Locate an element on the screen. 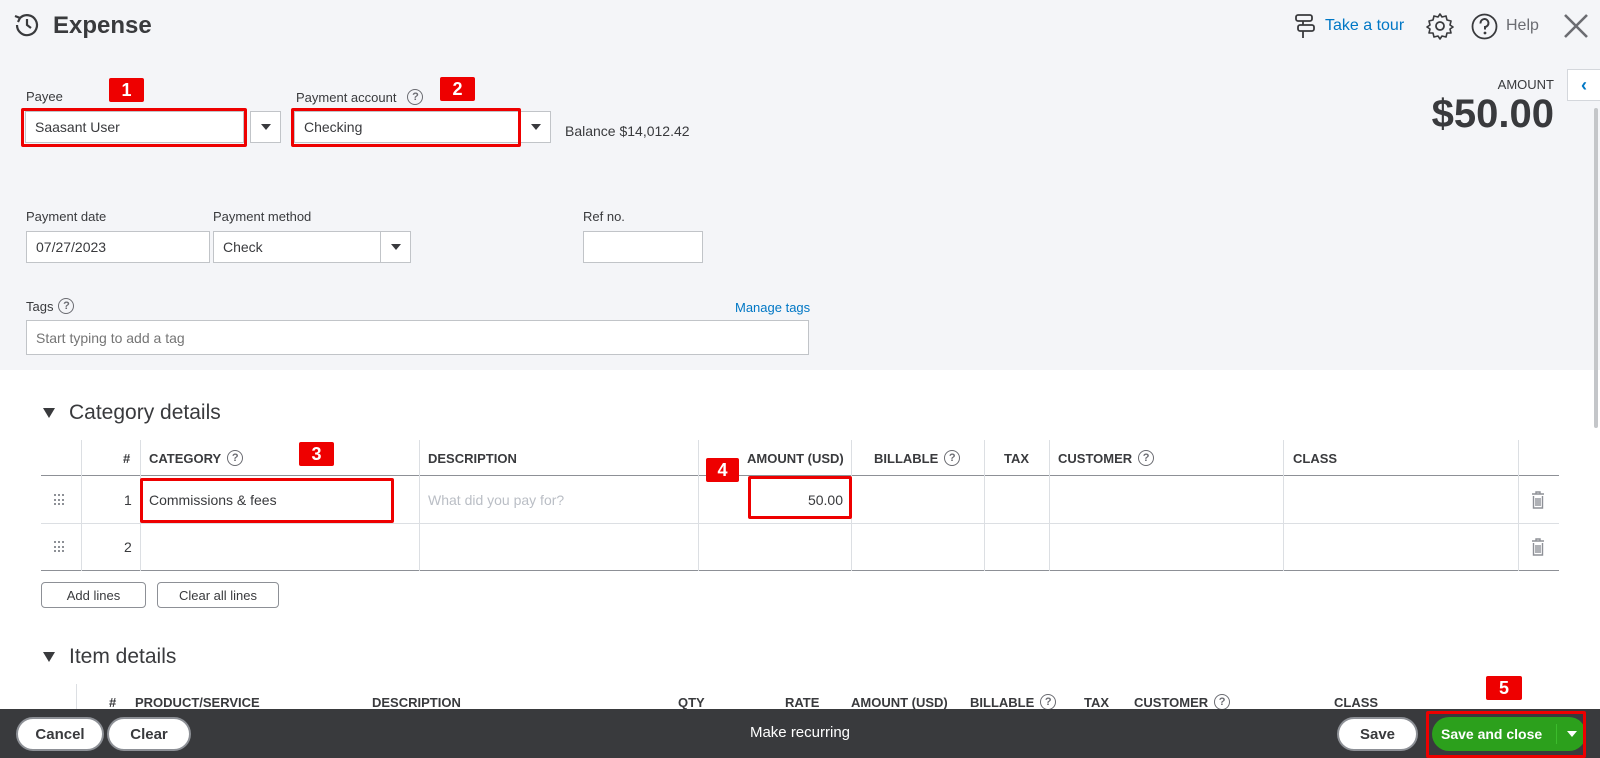 This screenshot has width=1600, height=758. item-details-header: Item details is located at coordinates (109, 657).